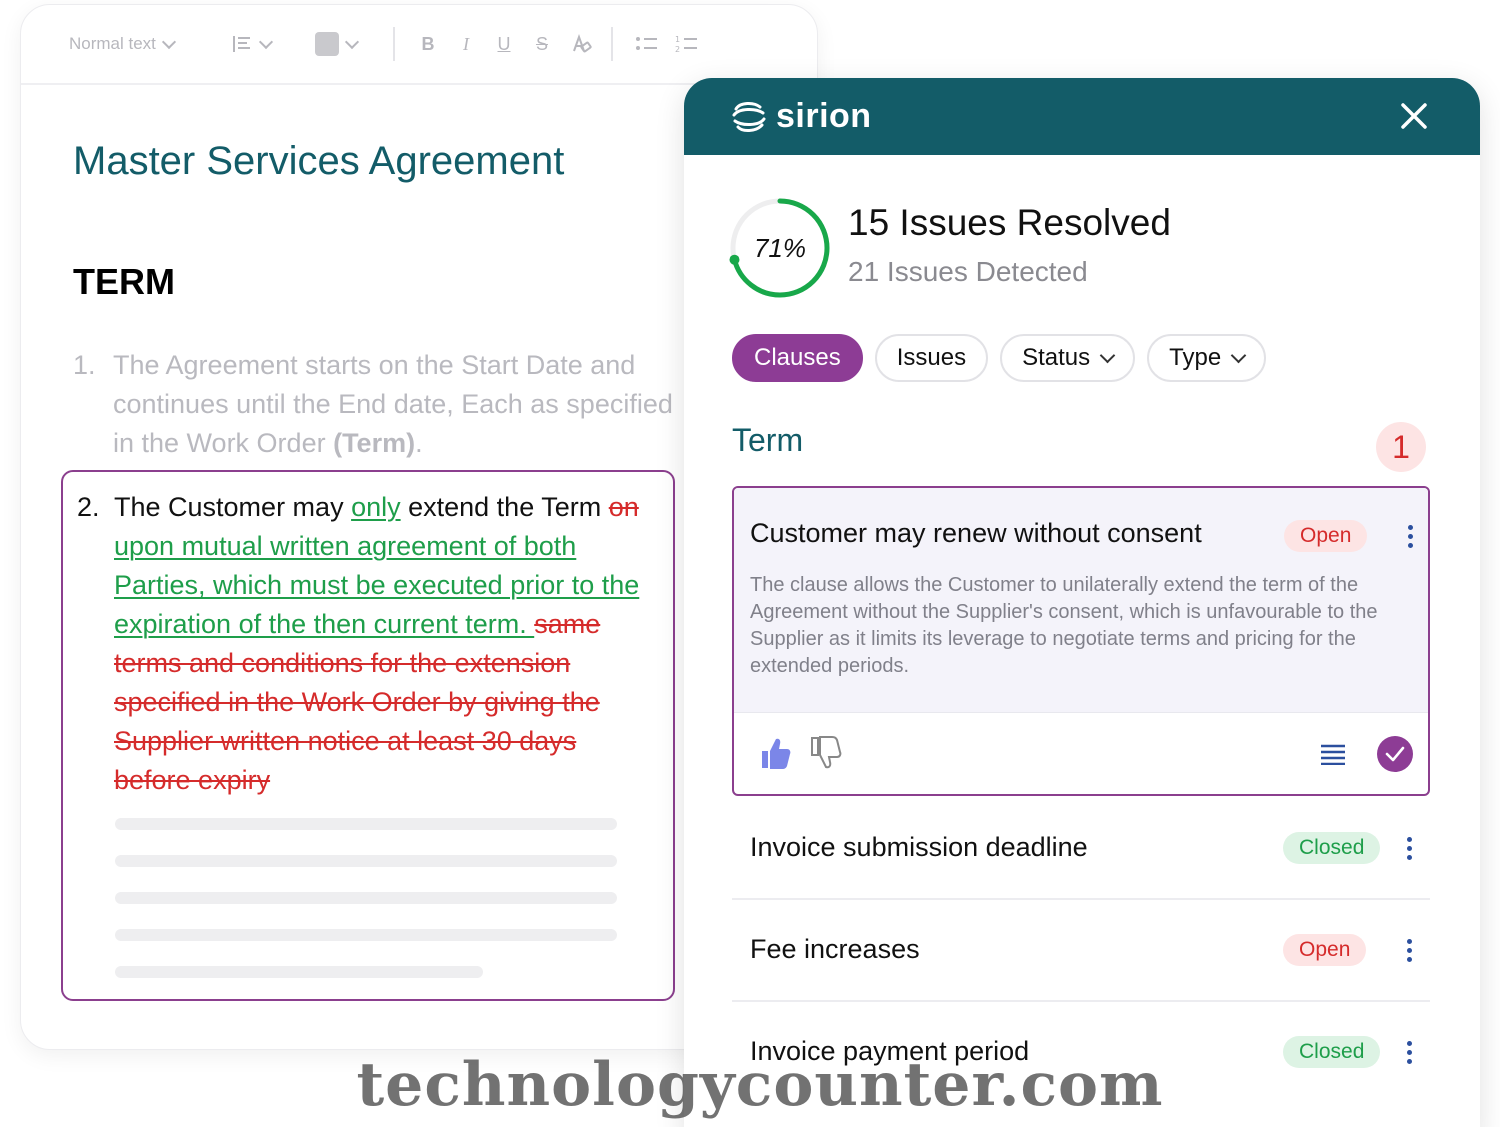 Image resolution: width=1500 pixels, height=1127 pixels. I want to click on list-buttons: 12, so click(667, 44).